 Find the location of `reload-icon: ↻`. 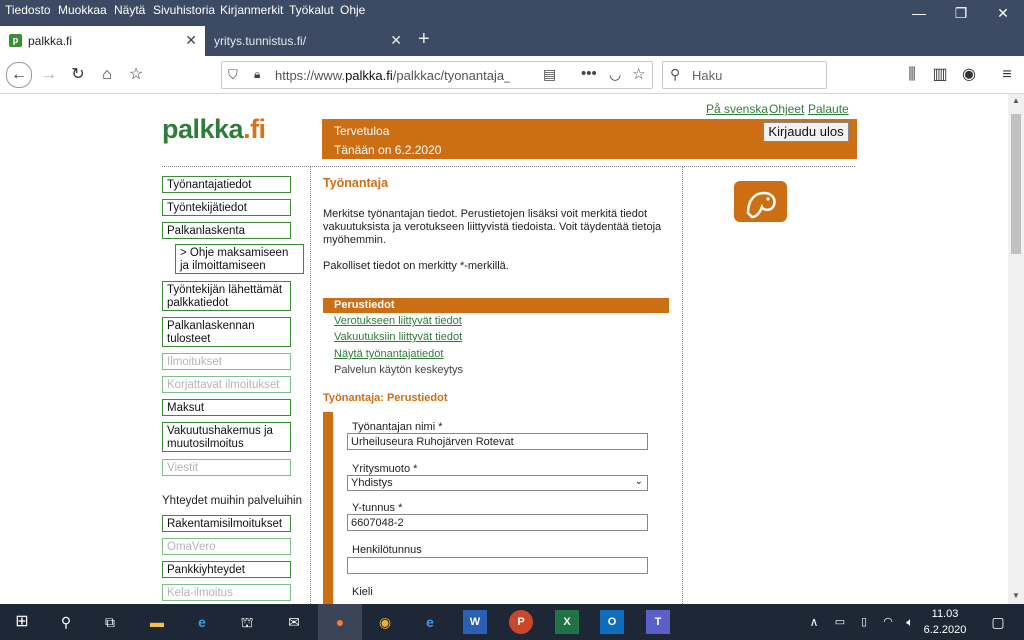

reload-icon: ↻ is located at coordinates (78, 75).